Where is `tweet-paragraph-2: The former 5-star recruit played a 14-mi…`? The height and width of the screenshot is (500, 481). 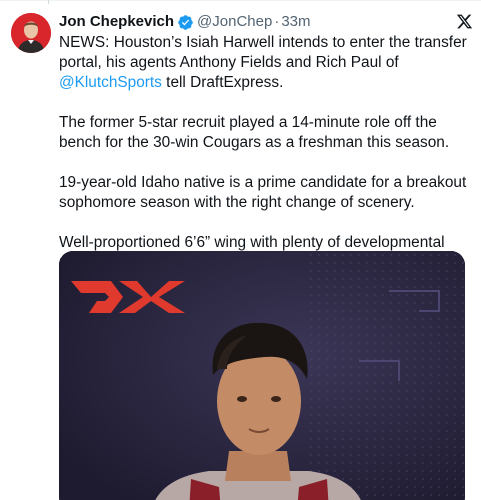
tweet-paragraph-2: The former 5-star recruit played a 14-mi… is located at coordinates (254, 132).